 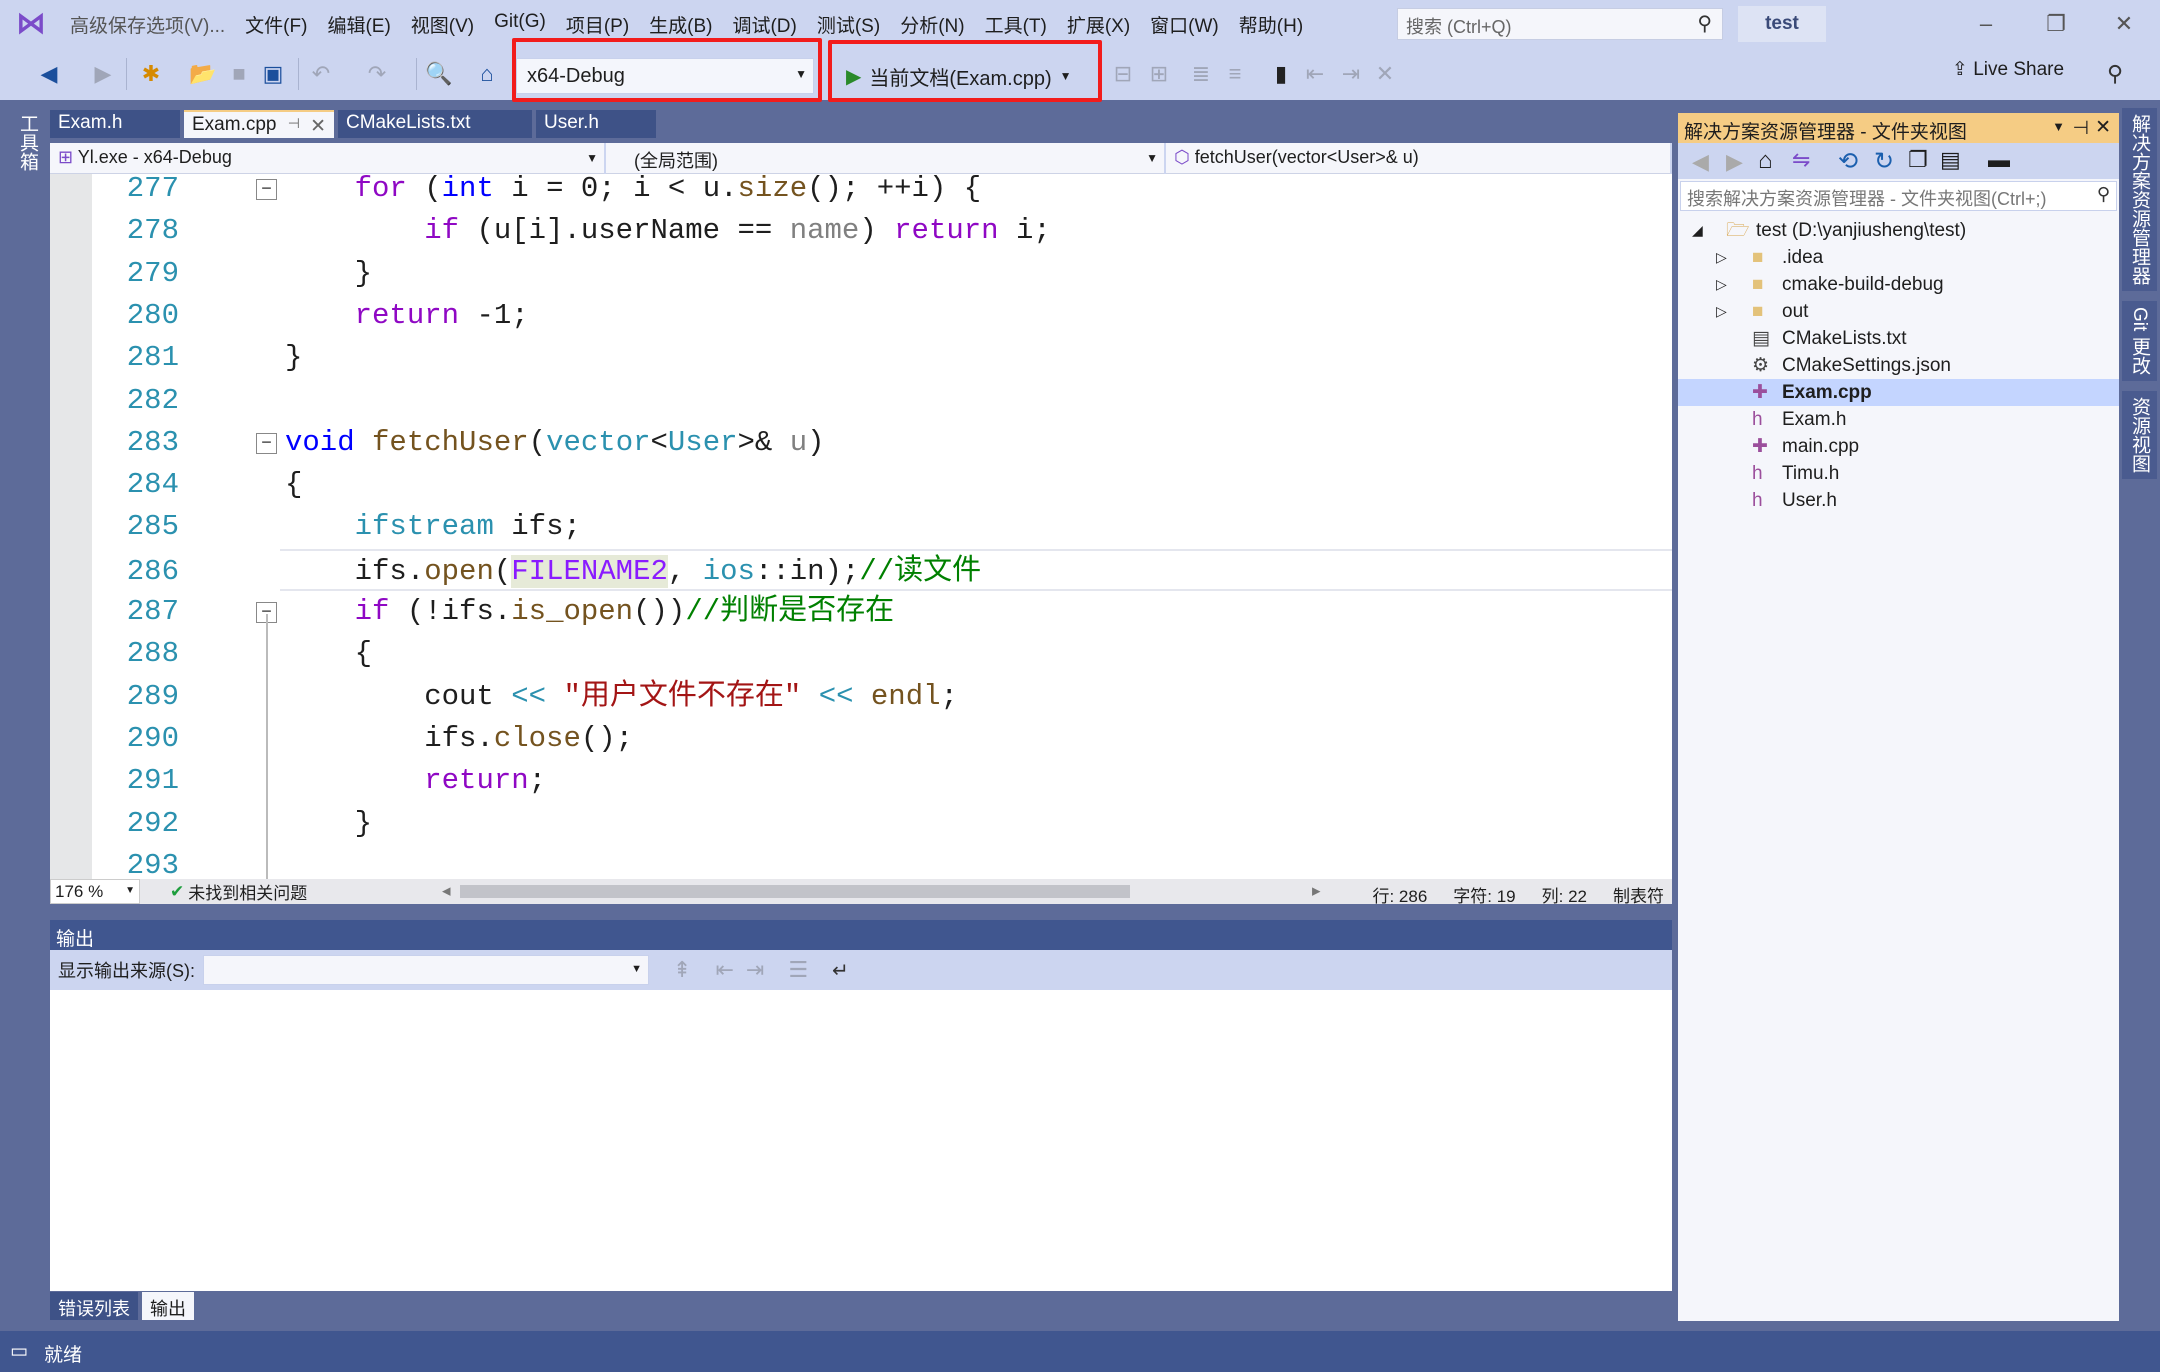 I want to click on tab-user-h: User.h, so click(x=596, y=124).